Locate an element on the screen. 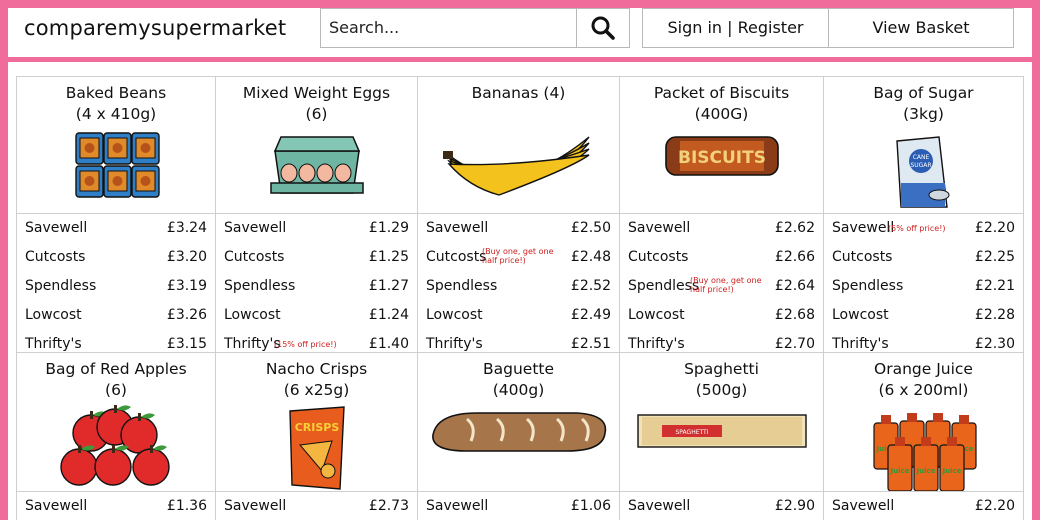 The image size is (1040, 520). product-card: Baguette (400g) Savewell £1.06 is located at coordinates (519, 436).